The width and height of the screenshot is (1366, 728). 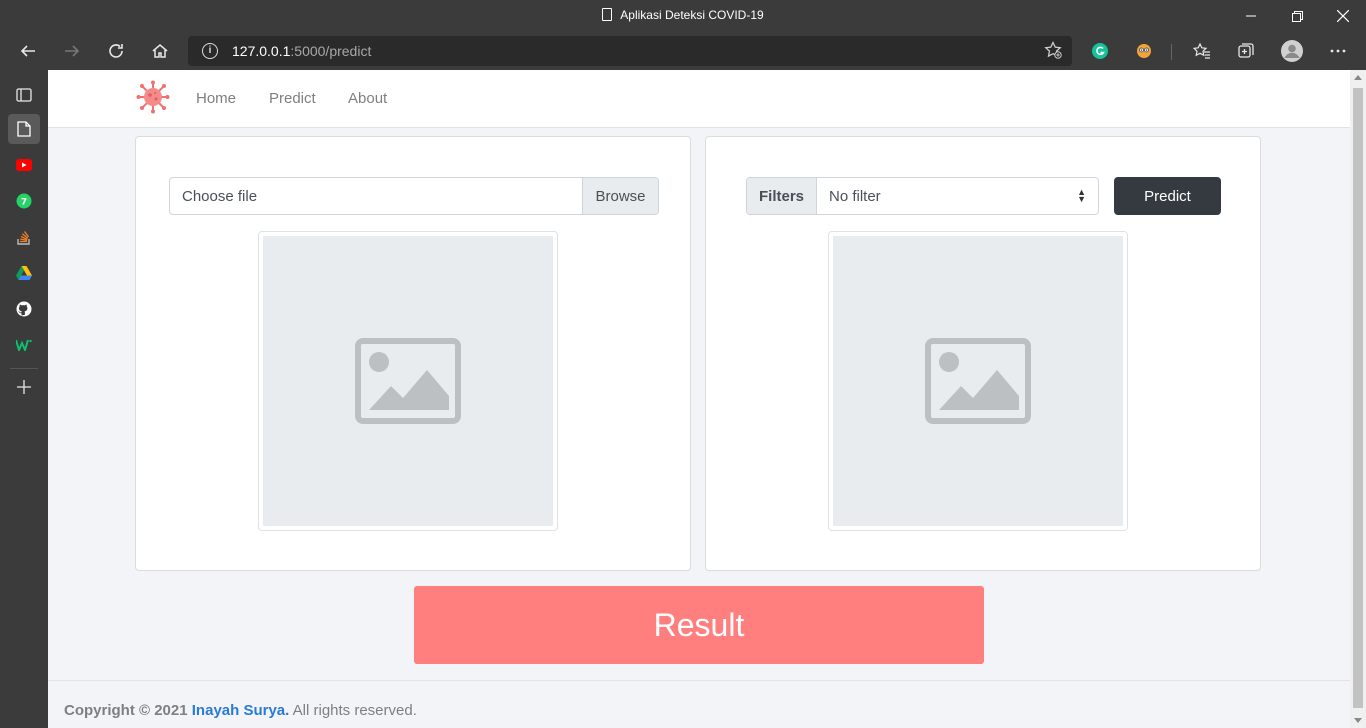 I want to click on whatsapp-icon: 7, so click(x=24, y=201).